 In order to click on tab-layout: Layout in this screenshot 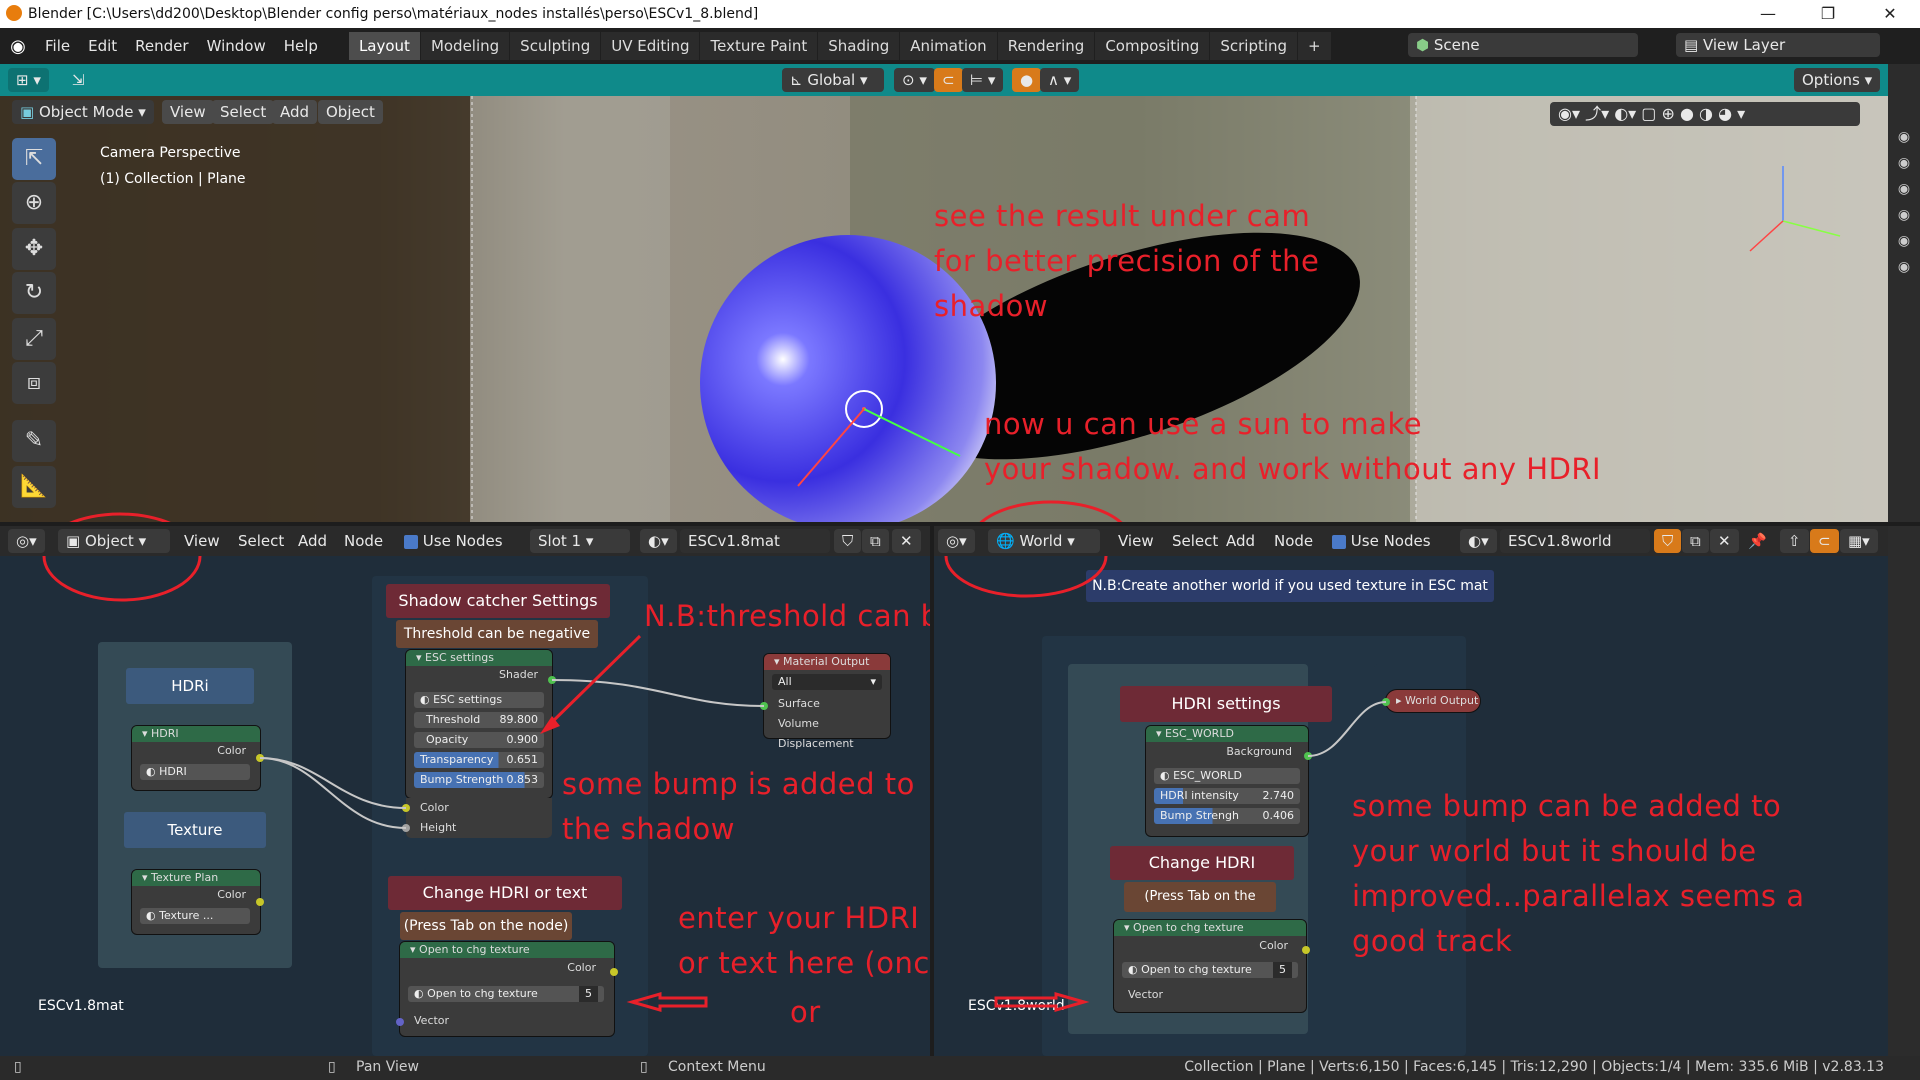, I will do `click(384, 46)`.